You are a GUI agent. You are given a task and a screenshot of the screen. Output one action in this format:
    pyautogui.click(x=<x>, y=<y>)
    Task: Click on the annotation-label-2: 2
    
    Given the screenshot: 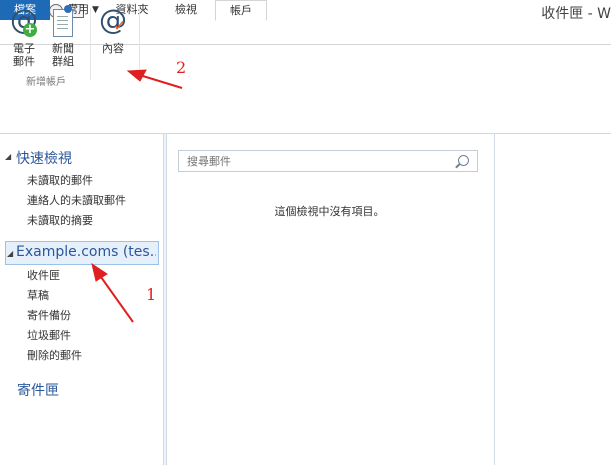 What is the action you would take?
    pyautogui.click(x=181, y=67)
    